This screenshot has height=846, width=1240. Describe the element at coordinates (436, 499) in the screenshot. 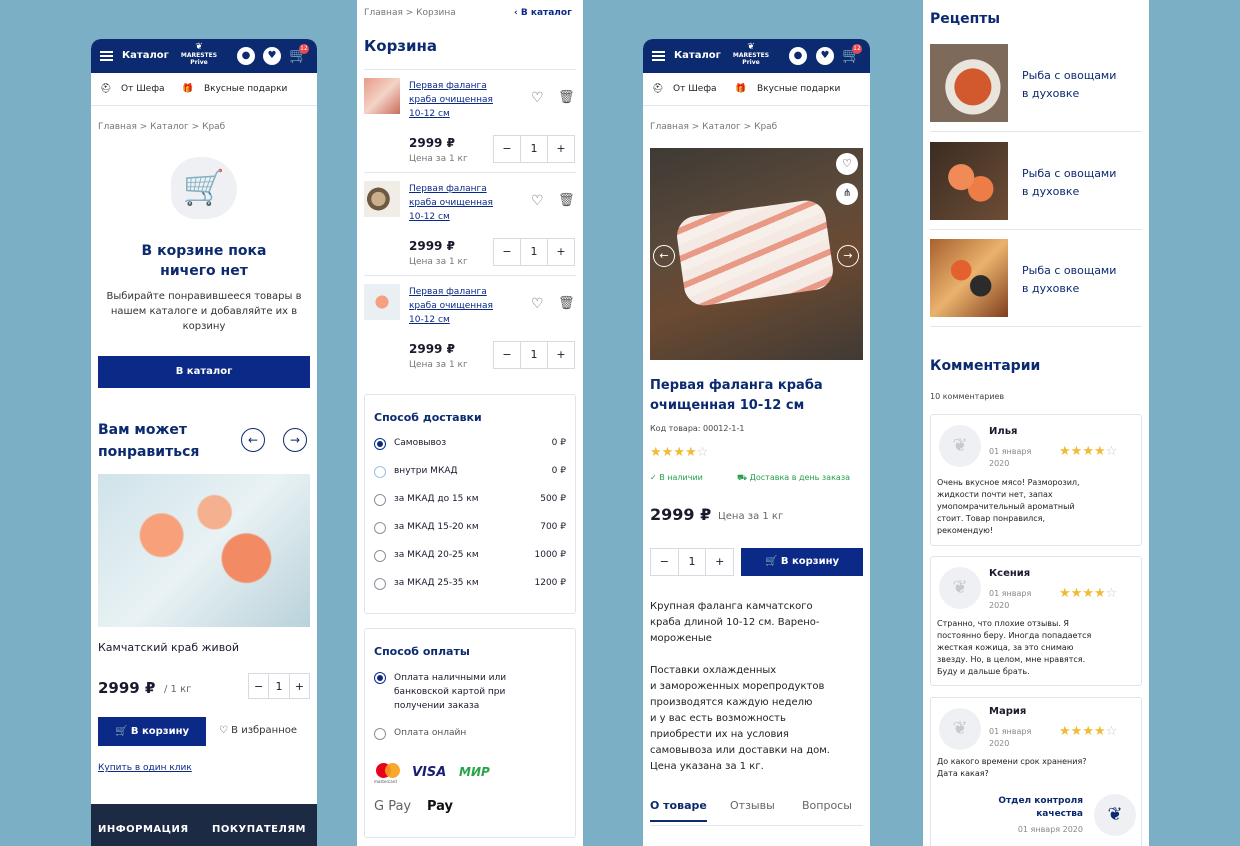

I see `delivery-label: за МКАД до 15 км` at that location.